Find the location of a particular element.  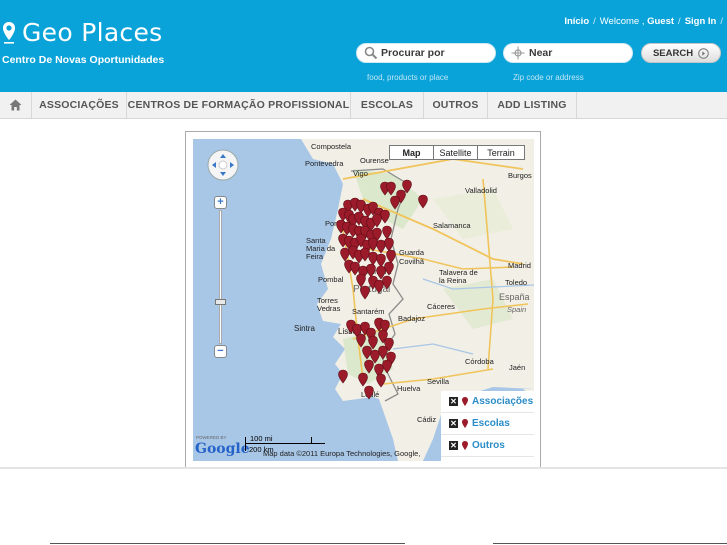

guest-name: Guest is located at coordinates (661, 21).